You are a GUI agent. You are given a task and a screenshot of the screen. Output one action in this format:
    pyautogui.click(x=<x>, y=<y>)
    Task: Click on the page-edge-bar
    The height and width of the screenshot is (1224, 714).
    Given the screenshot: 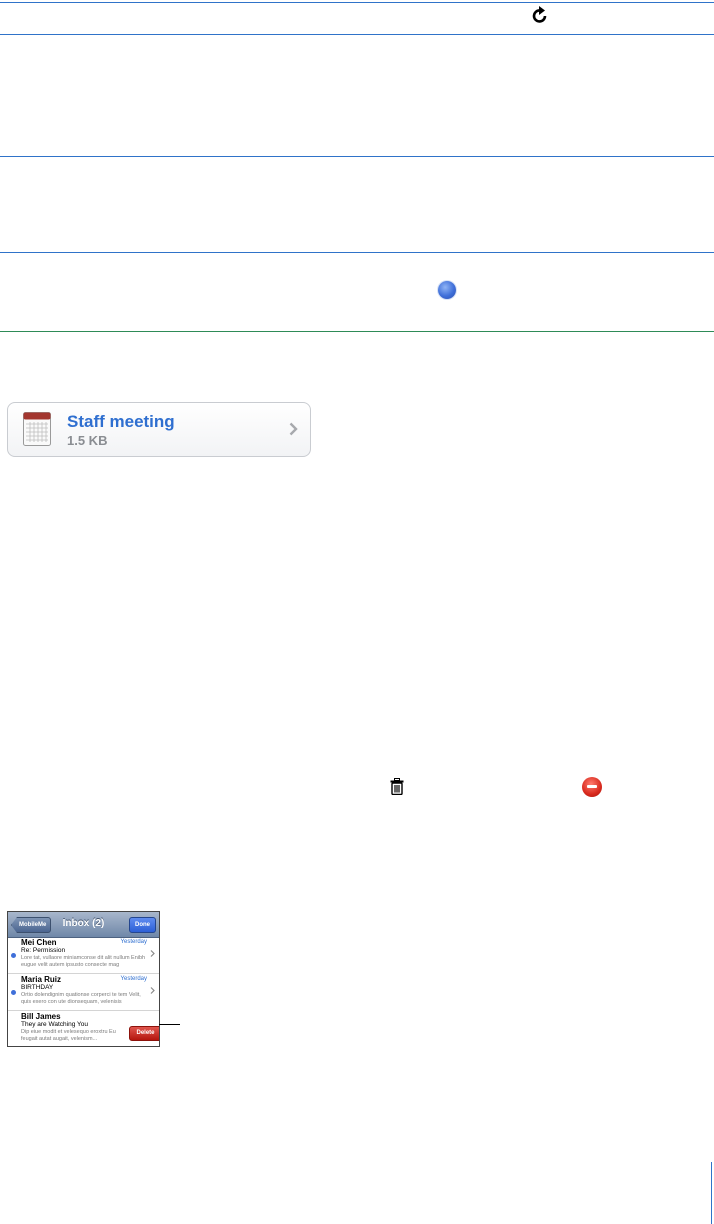 What is the action you would take?
    pyautogui.click(x=711, y=1193)
    